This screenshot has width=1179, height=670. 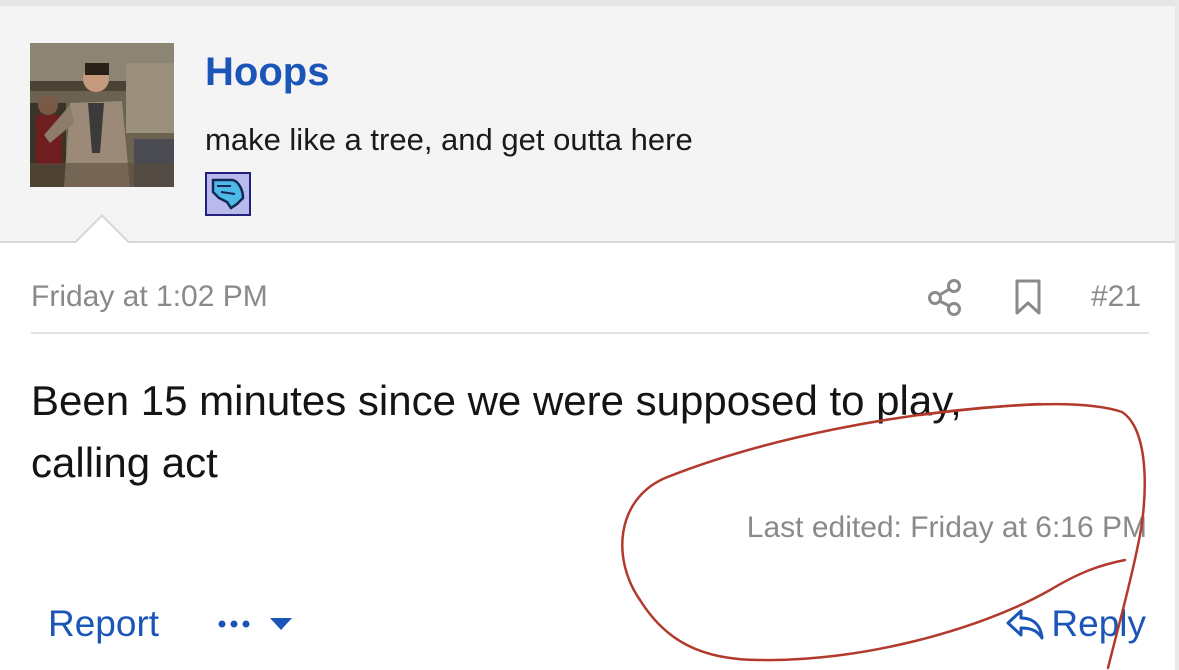 What do you see at coordinates (124, 462) in the screenshot?
I see `post-body-line: calling act` at bounding box center [124, 462].